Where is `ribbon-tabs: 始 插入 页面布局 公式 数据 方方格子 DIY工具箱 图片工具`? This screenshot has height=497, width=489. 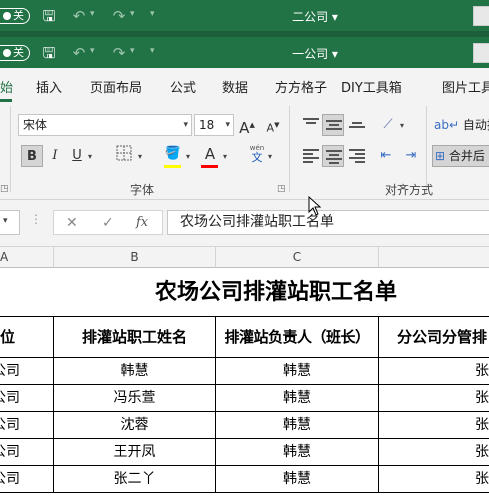
ribbon-tabs: 始 插入 页面布局 公式 数据 方方格子 DIY工具箱 图片工具 is located at coordinates (244, 85).